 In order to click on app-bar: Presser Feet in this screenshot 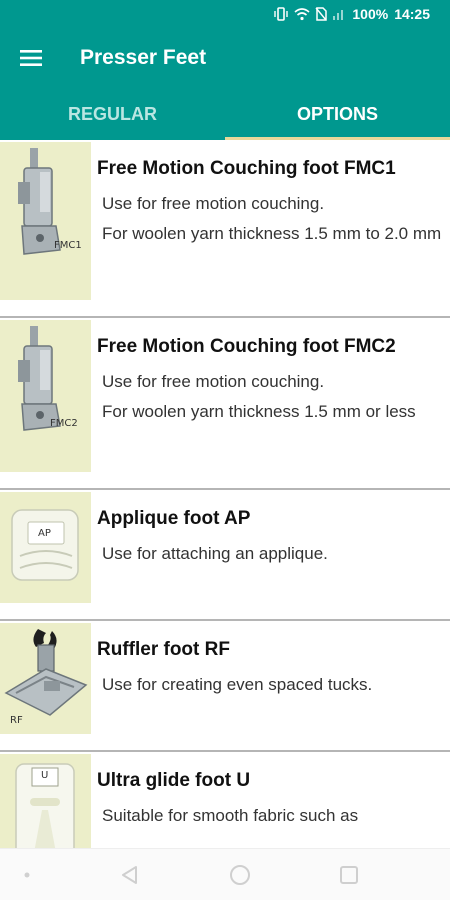, I will do `click(225, 58)`.